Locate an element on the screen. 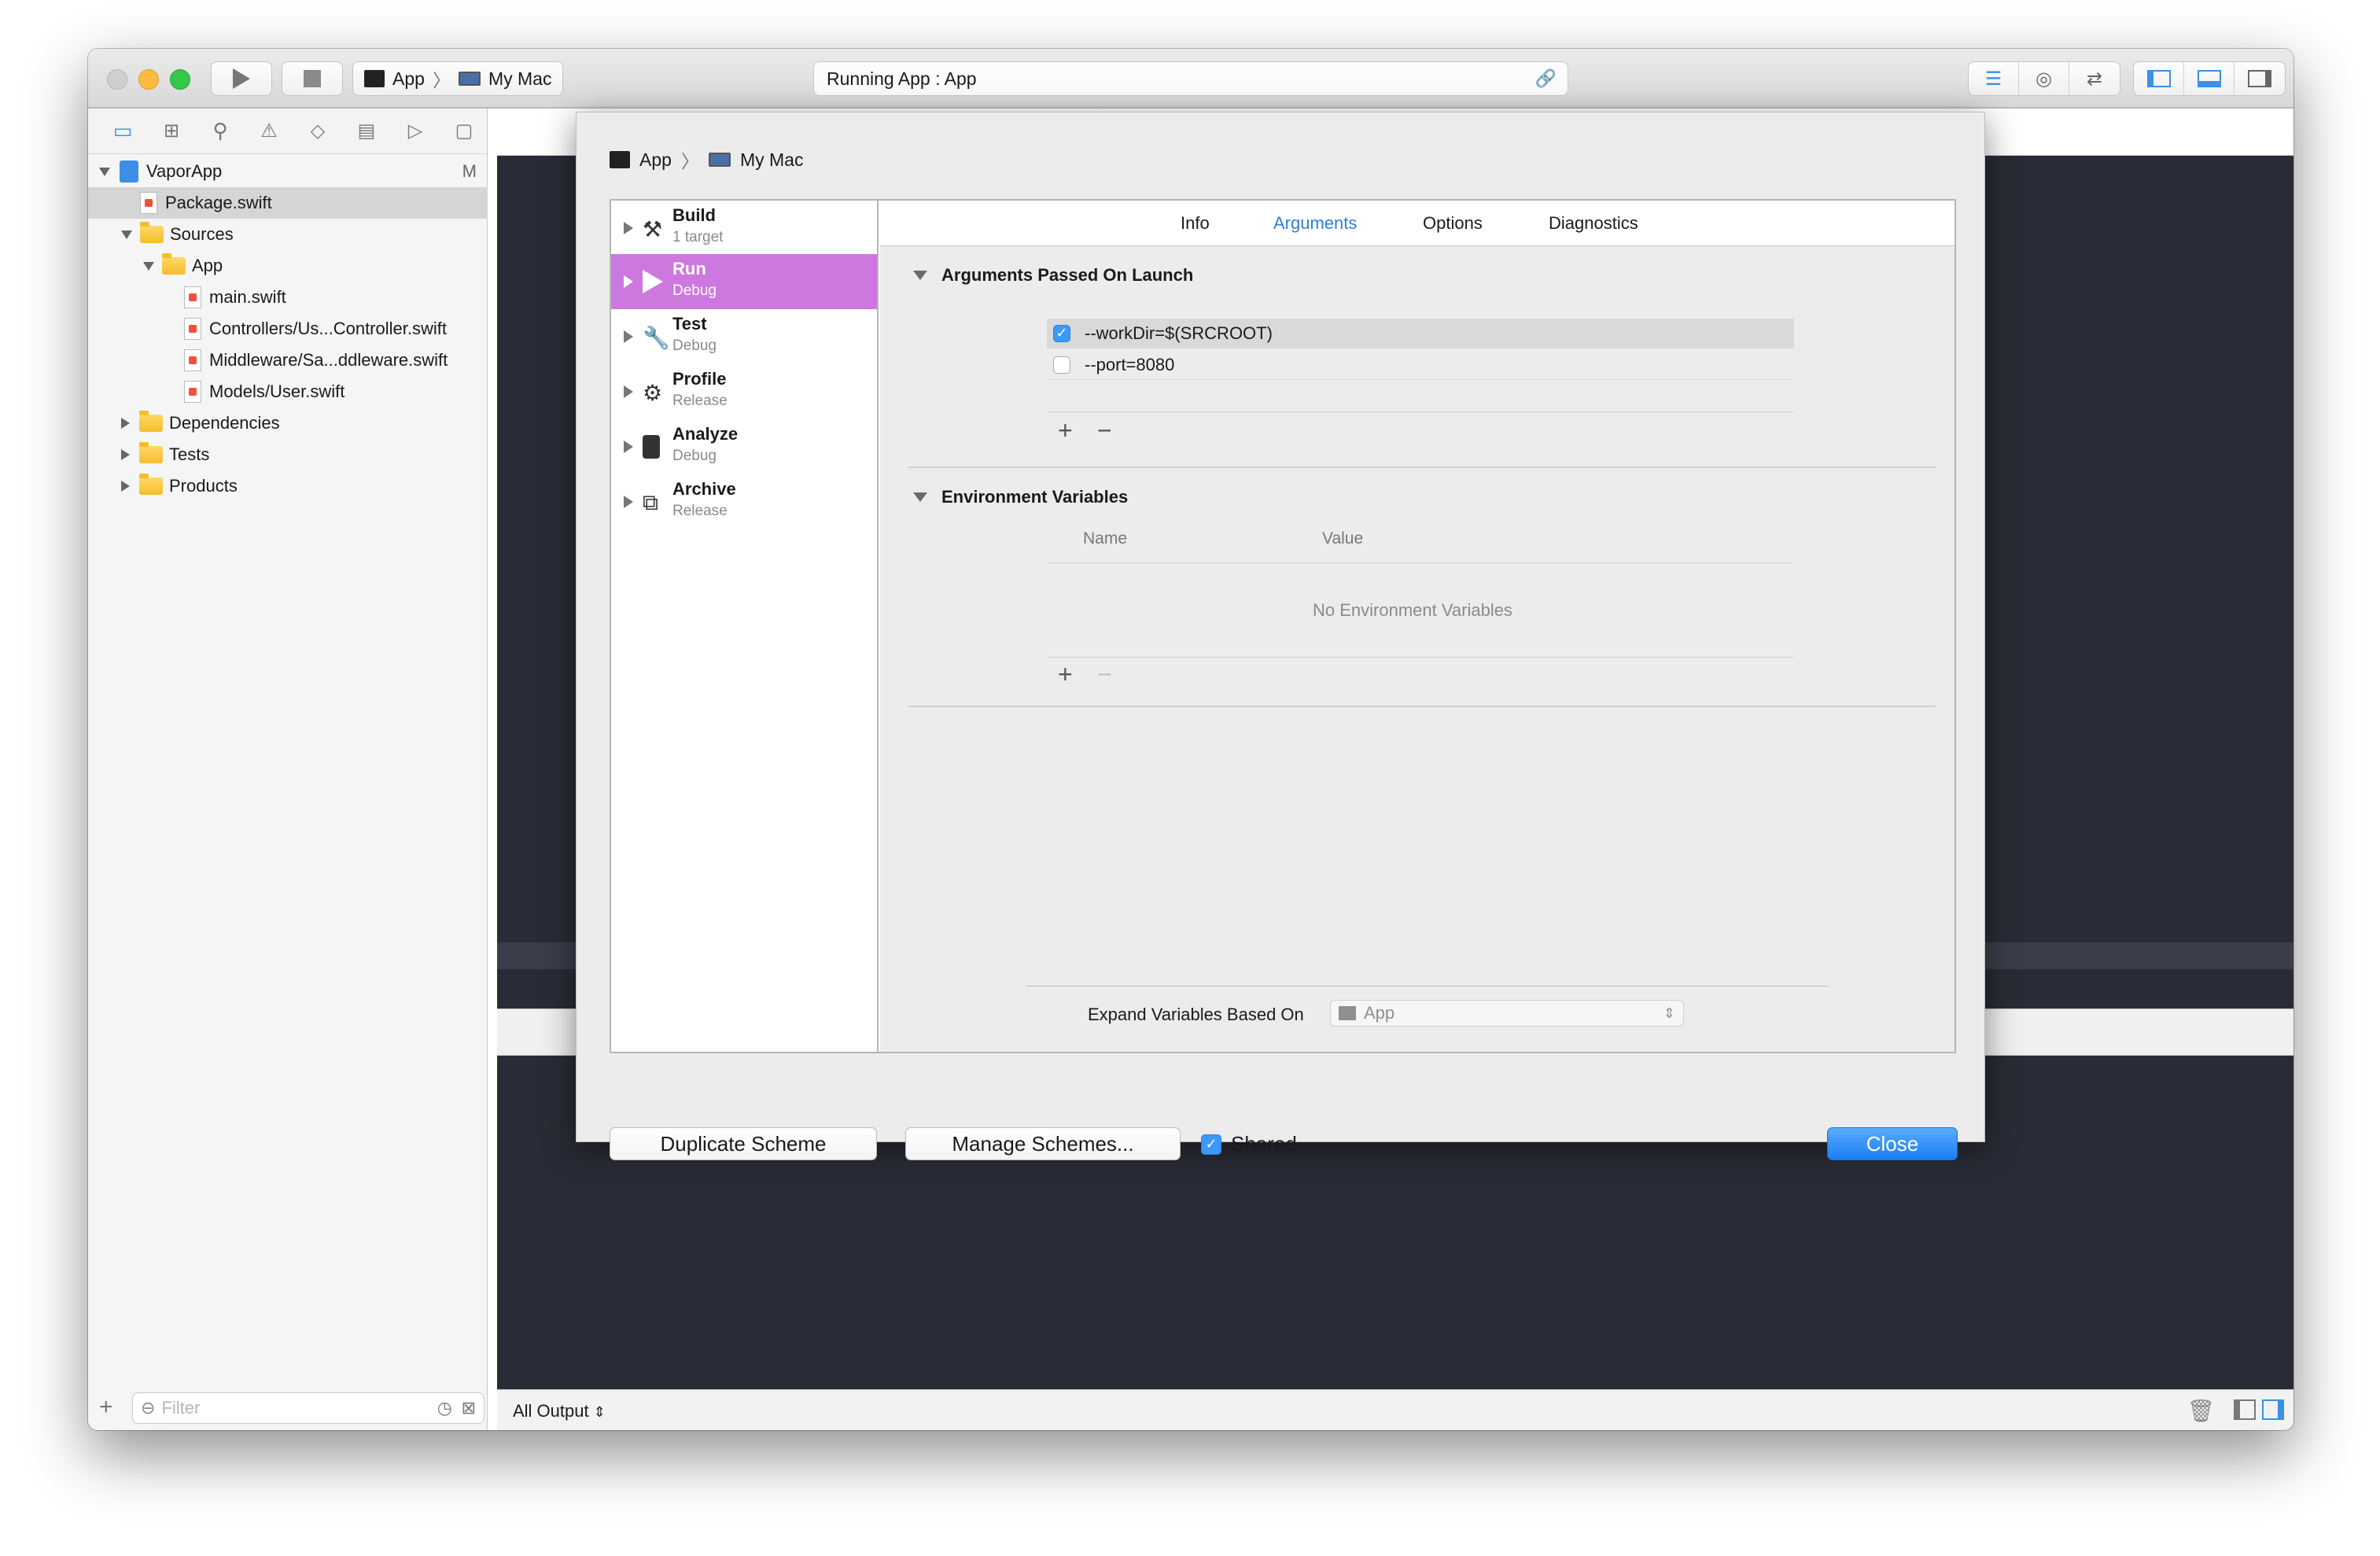 The width and height of the screenshot is (2380, 1556). comment-icon: ▢ is located at coordinates (464, 131).